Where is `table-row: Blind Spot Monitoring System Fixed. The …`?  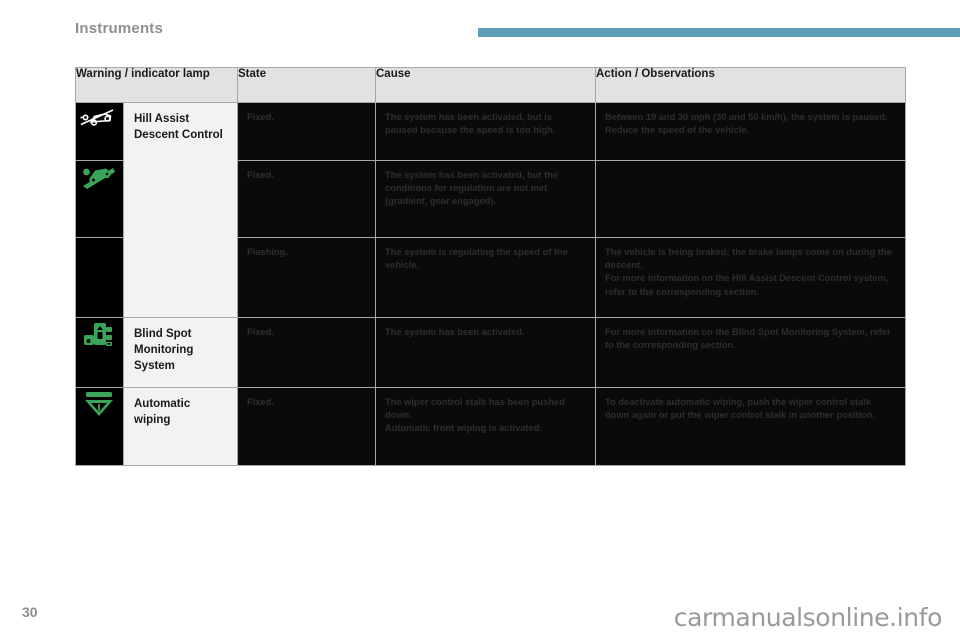 table-row: Blind Spot Monitoring System Fixed. The … is located at coordinates (490, 352).